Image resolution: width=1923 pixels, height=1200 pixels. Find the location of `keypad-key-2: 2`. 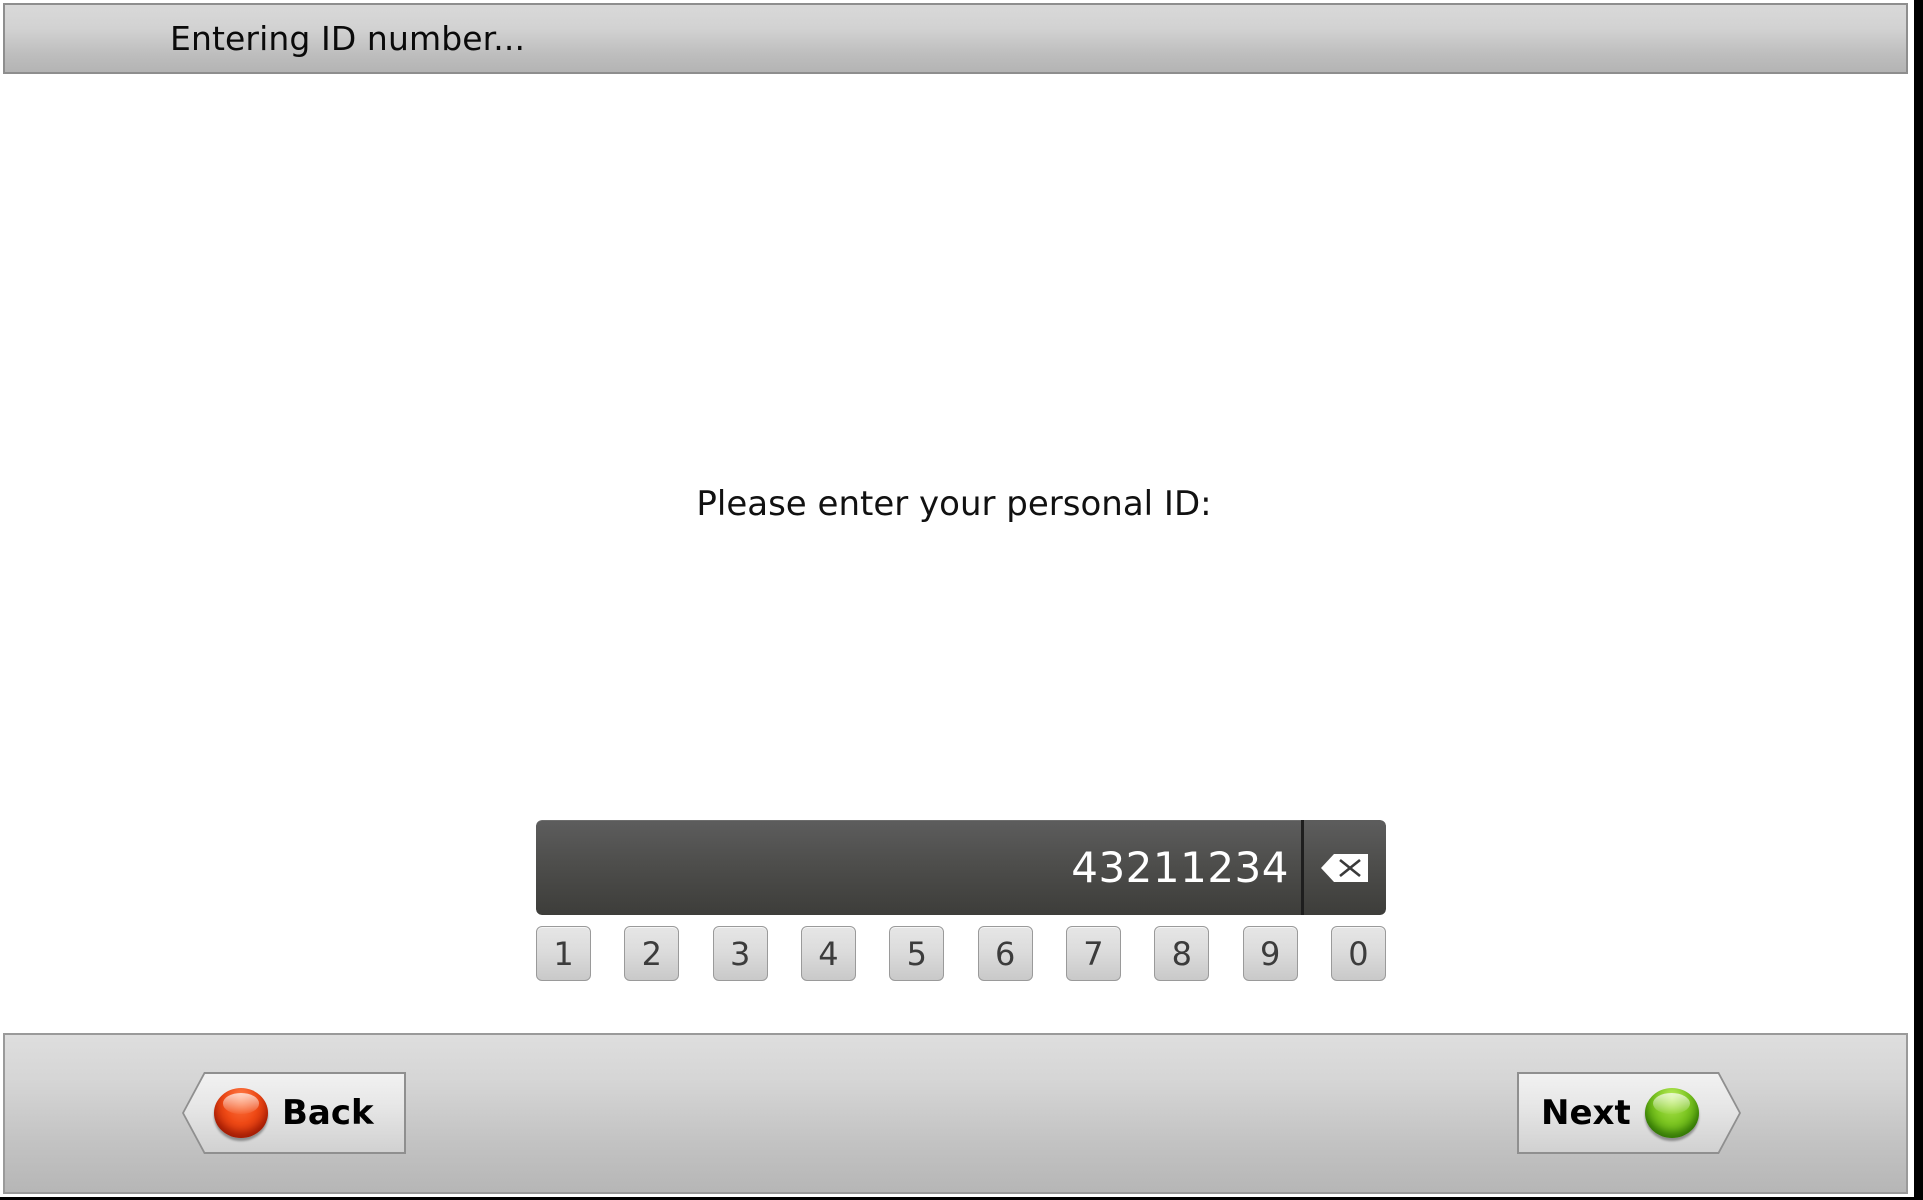

keypad-key-2: 2 is located at coordinates (652, 953).